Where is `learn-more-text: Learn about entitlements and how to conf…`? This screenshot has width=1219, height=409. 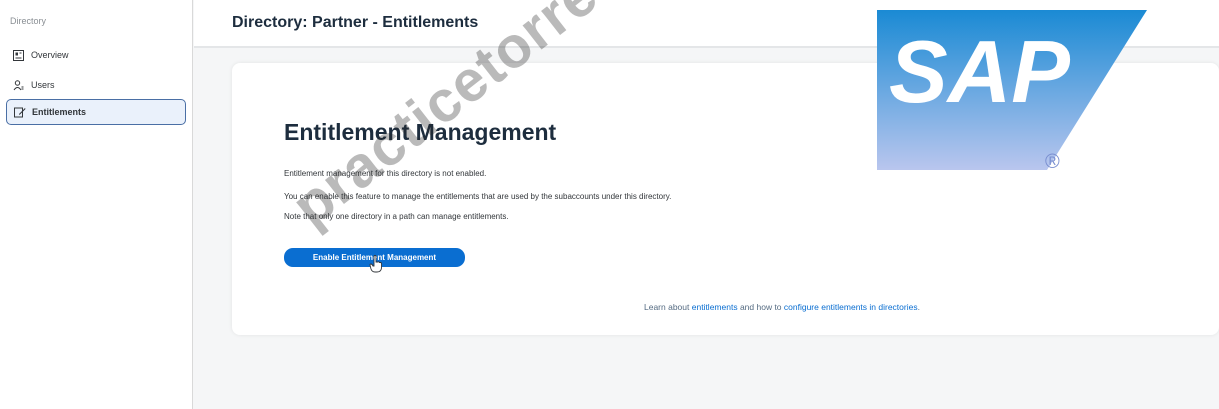 learn-more-text: Learn about entitlements and how to conf… is located at coordinates (782, 307).